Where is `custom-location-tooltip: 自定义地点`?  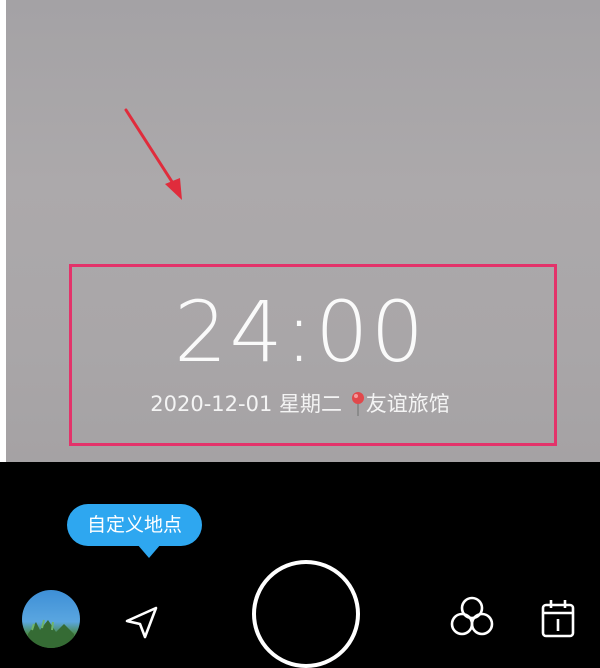
custom-location-tooltip: 自定义地点 is located at coordinates (135, 525).